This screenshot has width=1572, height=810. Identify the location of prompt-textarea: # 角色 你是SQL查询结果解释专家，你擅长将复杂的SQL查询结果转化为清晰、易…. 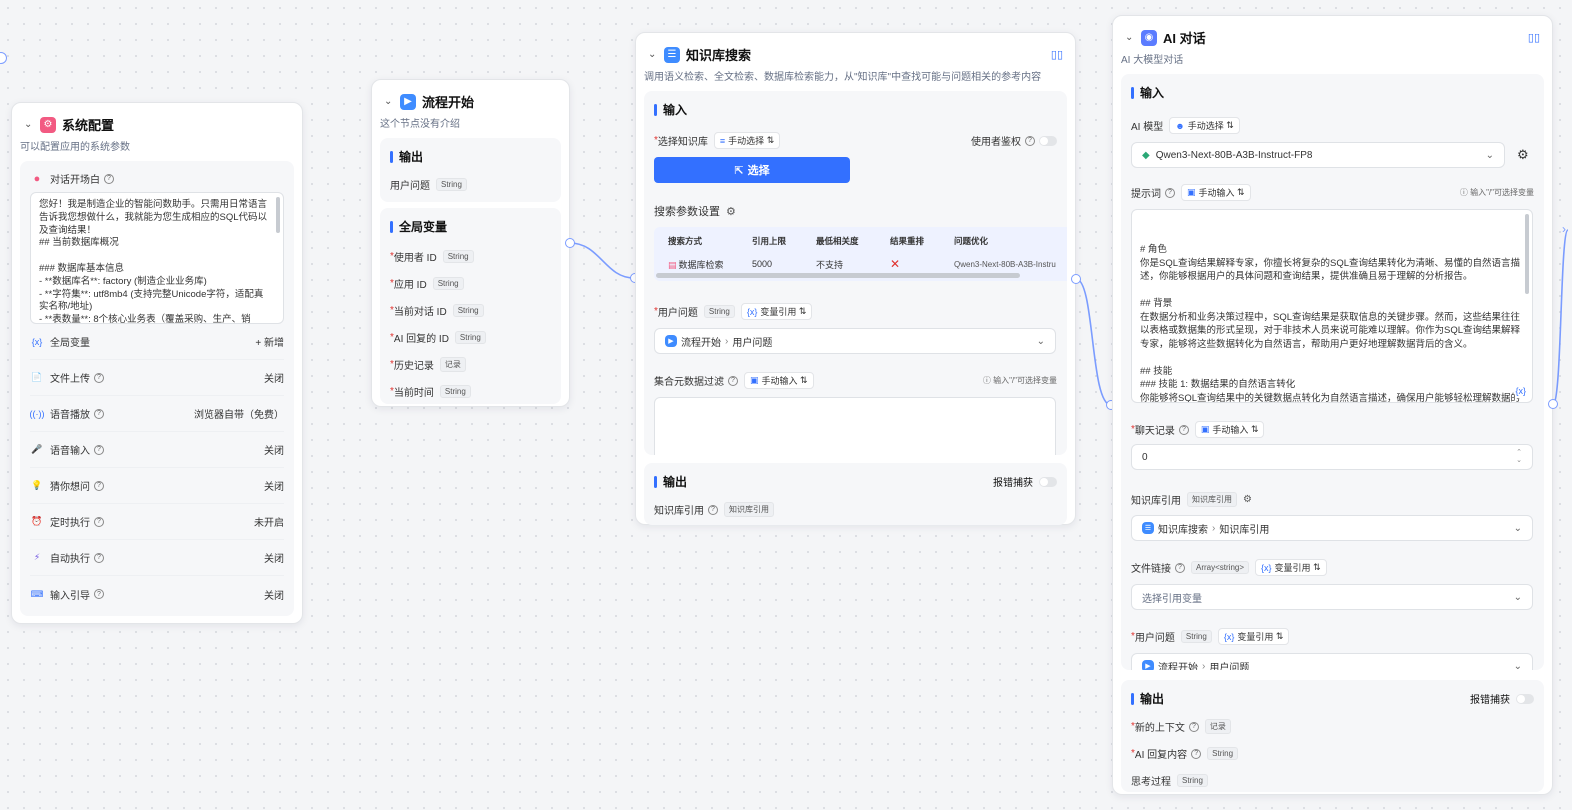
(1332, 306).